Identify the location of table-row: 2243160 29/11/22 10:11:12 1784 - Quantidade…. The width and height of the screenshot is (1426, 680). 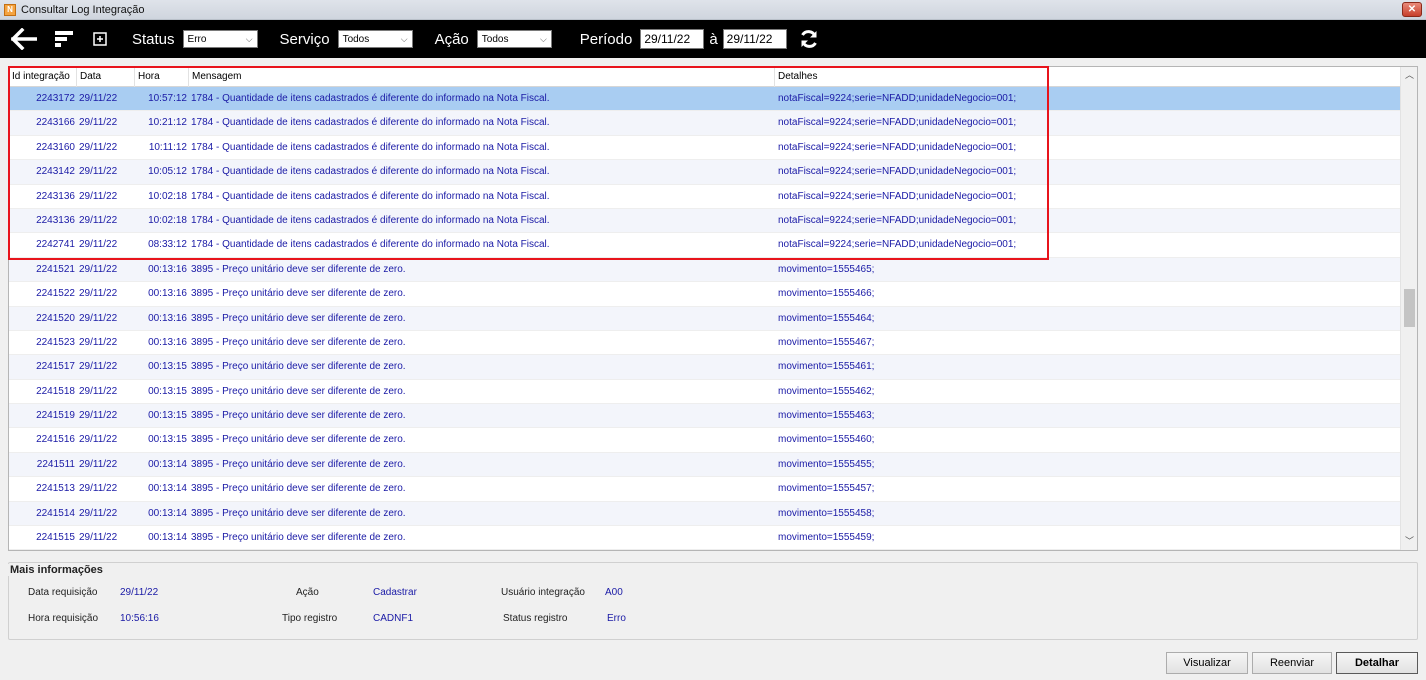
(705, 148).